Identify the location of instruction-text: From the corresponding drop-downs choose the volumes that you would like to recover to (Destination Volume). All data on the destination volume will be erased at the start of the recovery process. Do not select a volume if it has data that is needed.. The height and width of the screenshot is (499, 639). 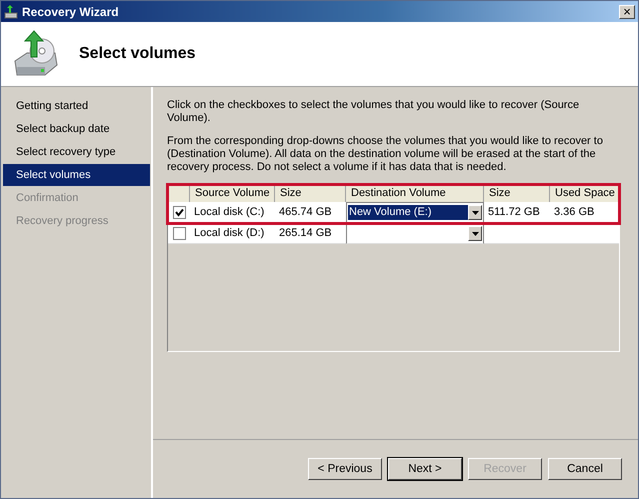
(385, 154).